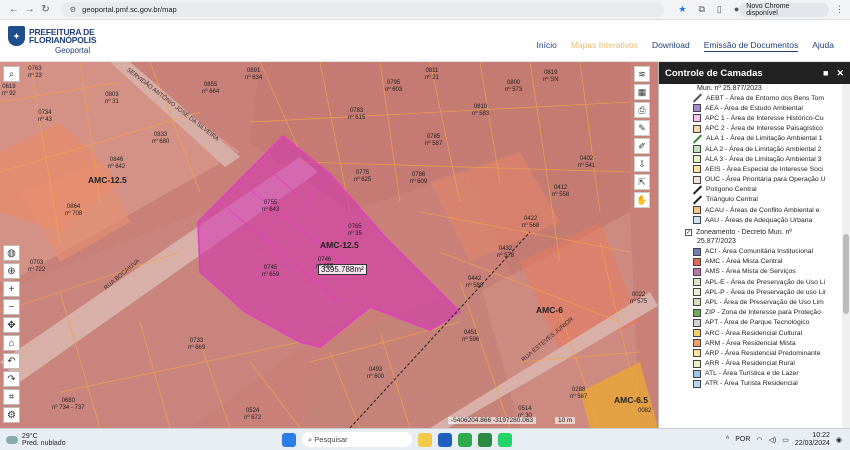  What do you see at coordinates (753, 139) in the screenshot?
I see `layer-item: ALA 1 - Área de Limitação Ambiental 1` at bounding box center [753, 139].